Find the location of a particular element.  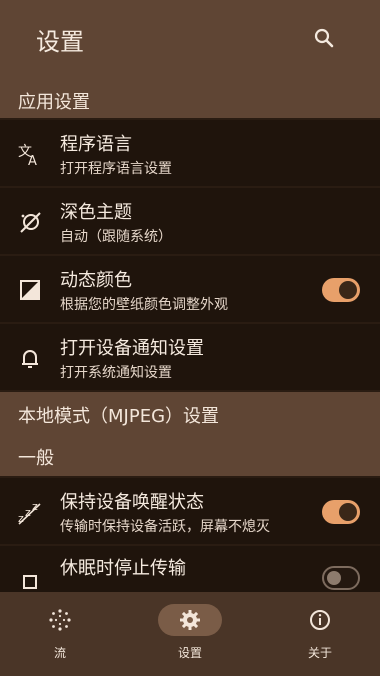

translate-icon: 文 A is located at coordinates (27, 156).